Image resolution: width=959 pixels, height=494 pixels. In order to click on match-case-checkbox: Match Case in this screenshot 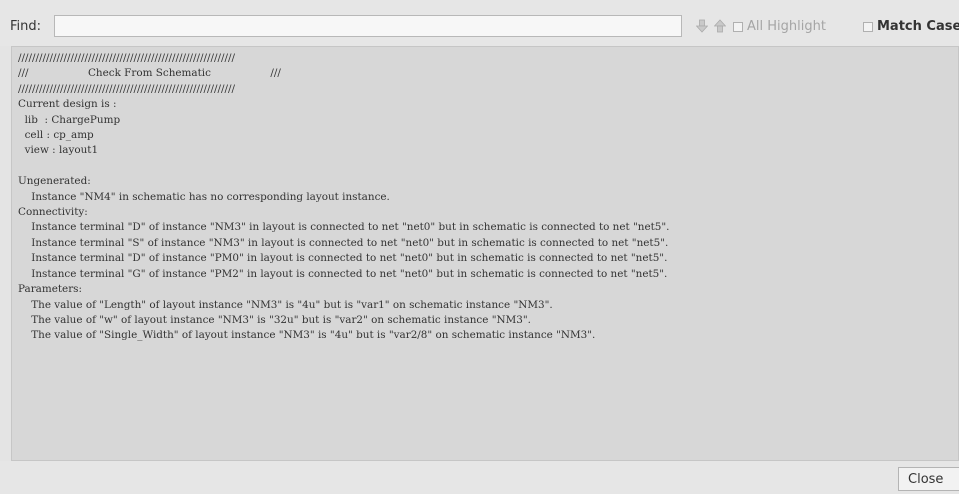, I will do `click(911, 26)`.